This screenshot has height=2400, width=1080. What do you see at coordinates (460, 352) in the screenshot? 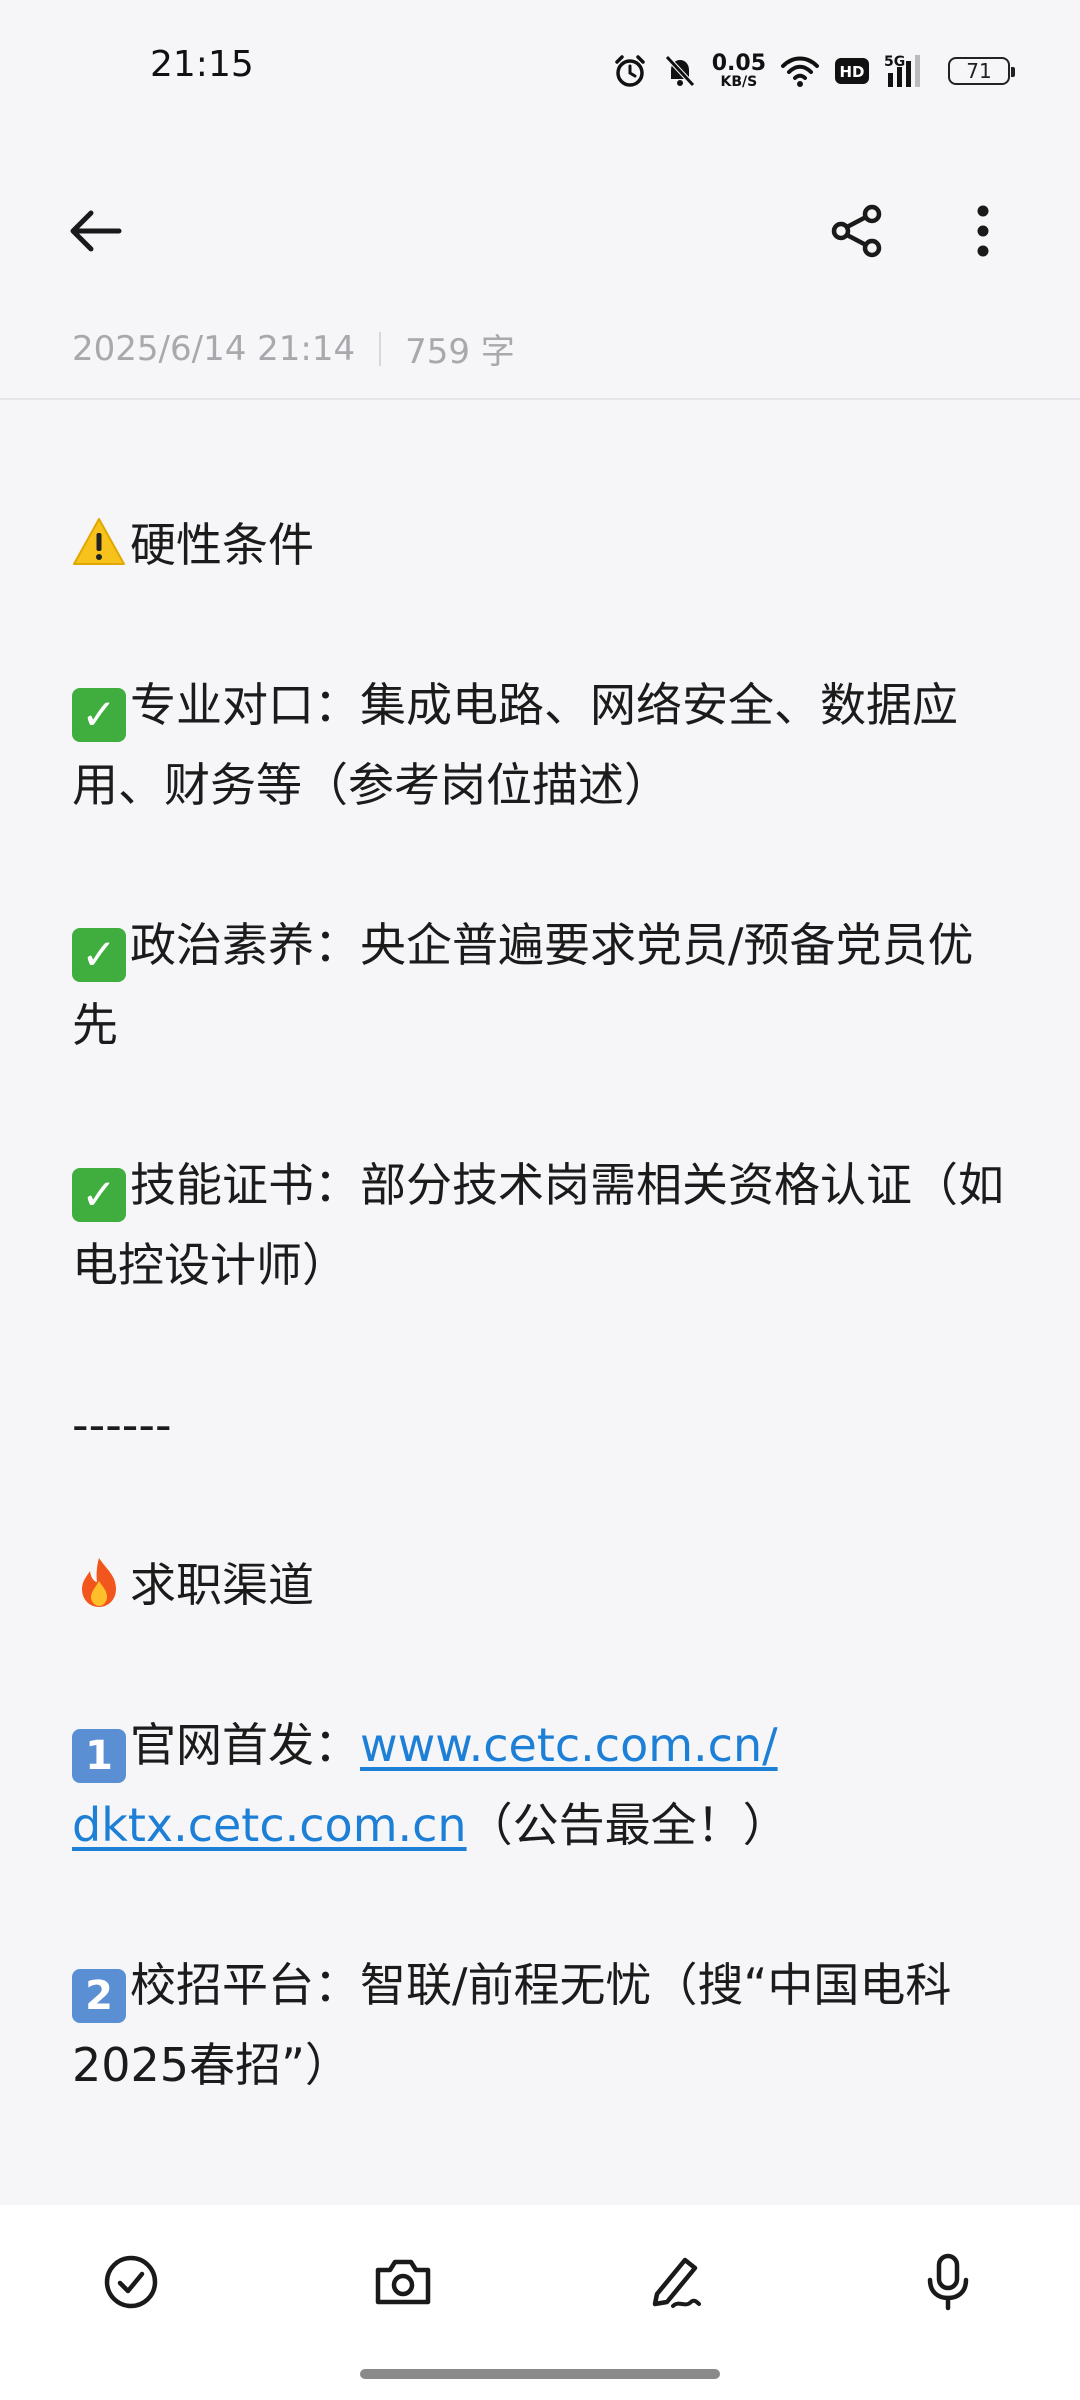
I see `note-word-count: 759 字` at bounding box center [460, 352].